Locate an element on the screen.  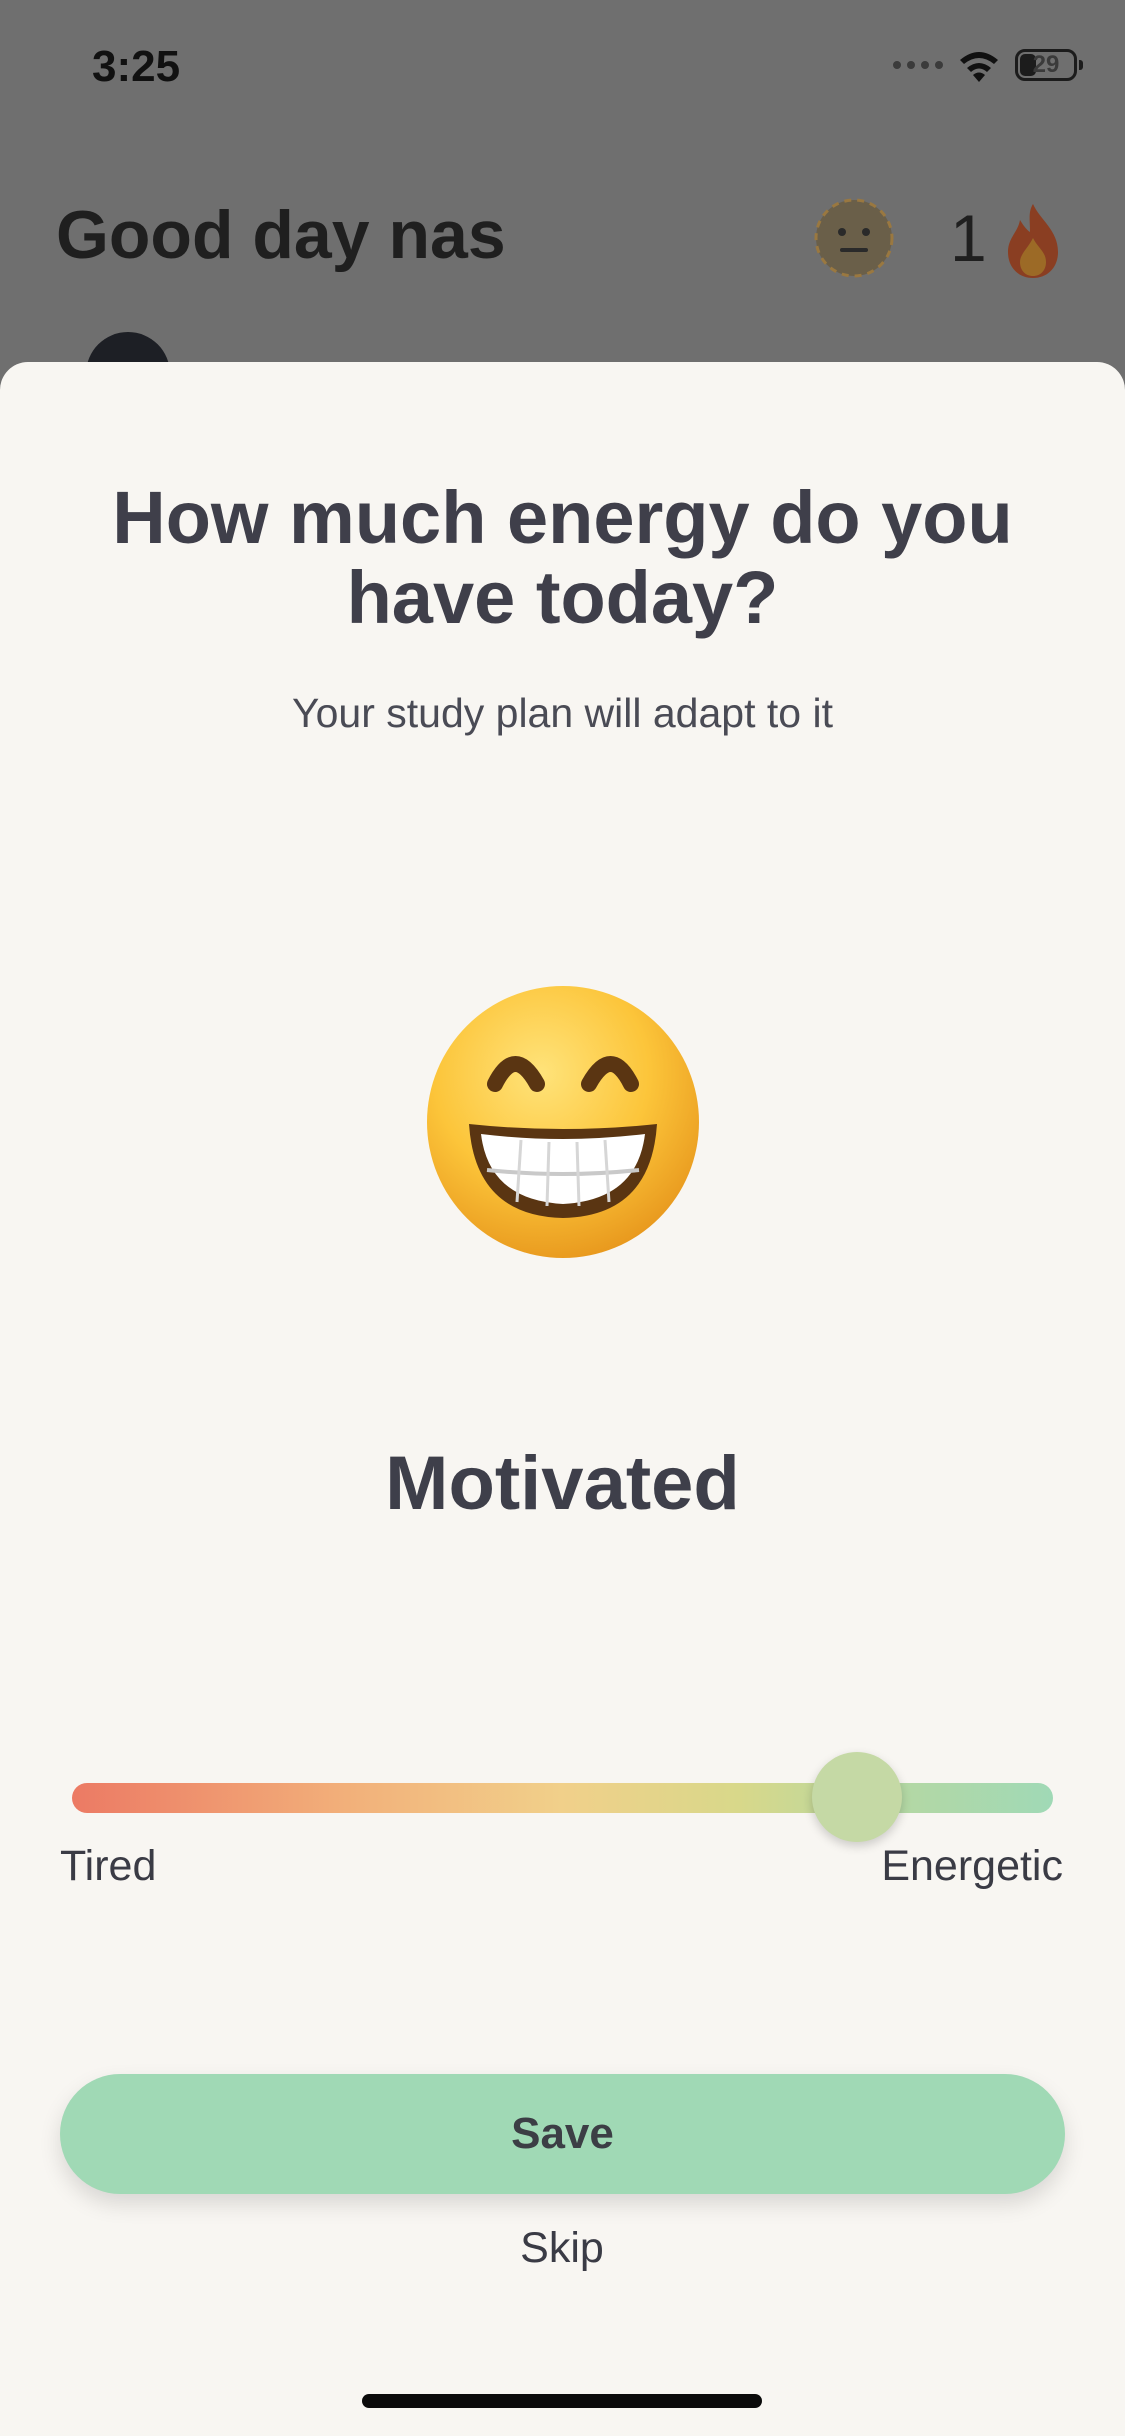
status-time: 3:25 is located at coordinates (136, 66).